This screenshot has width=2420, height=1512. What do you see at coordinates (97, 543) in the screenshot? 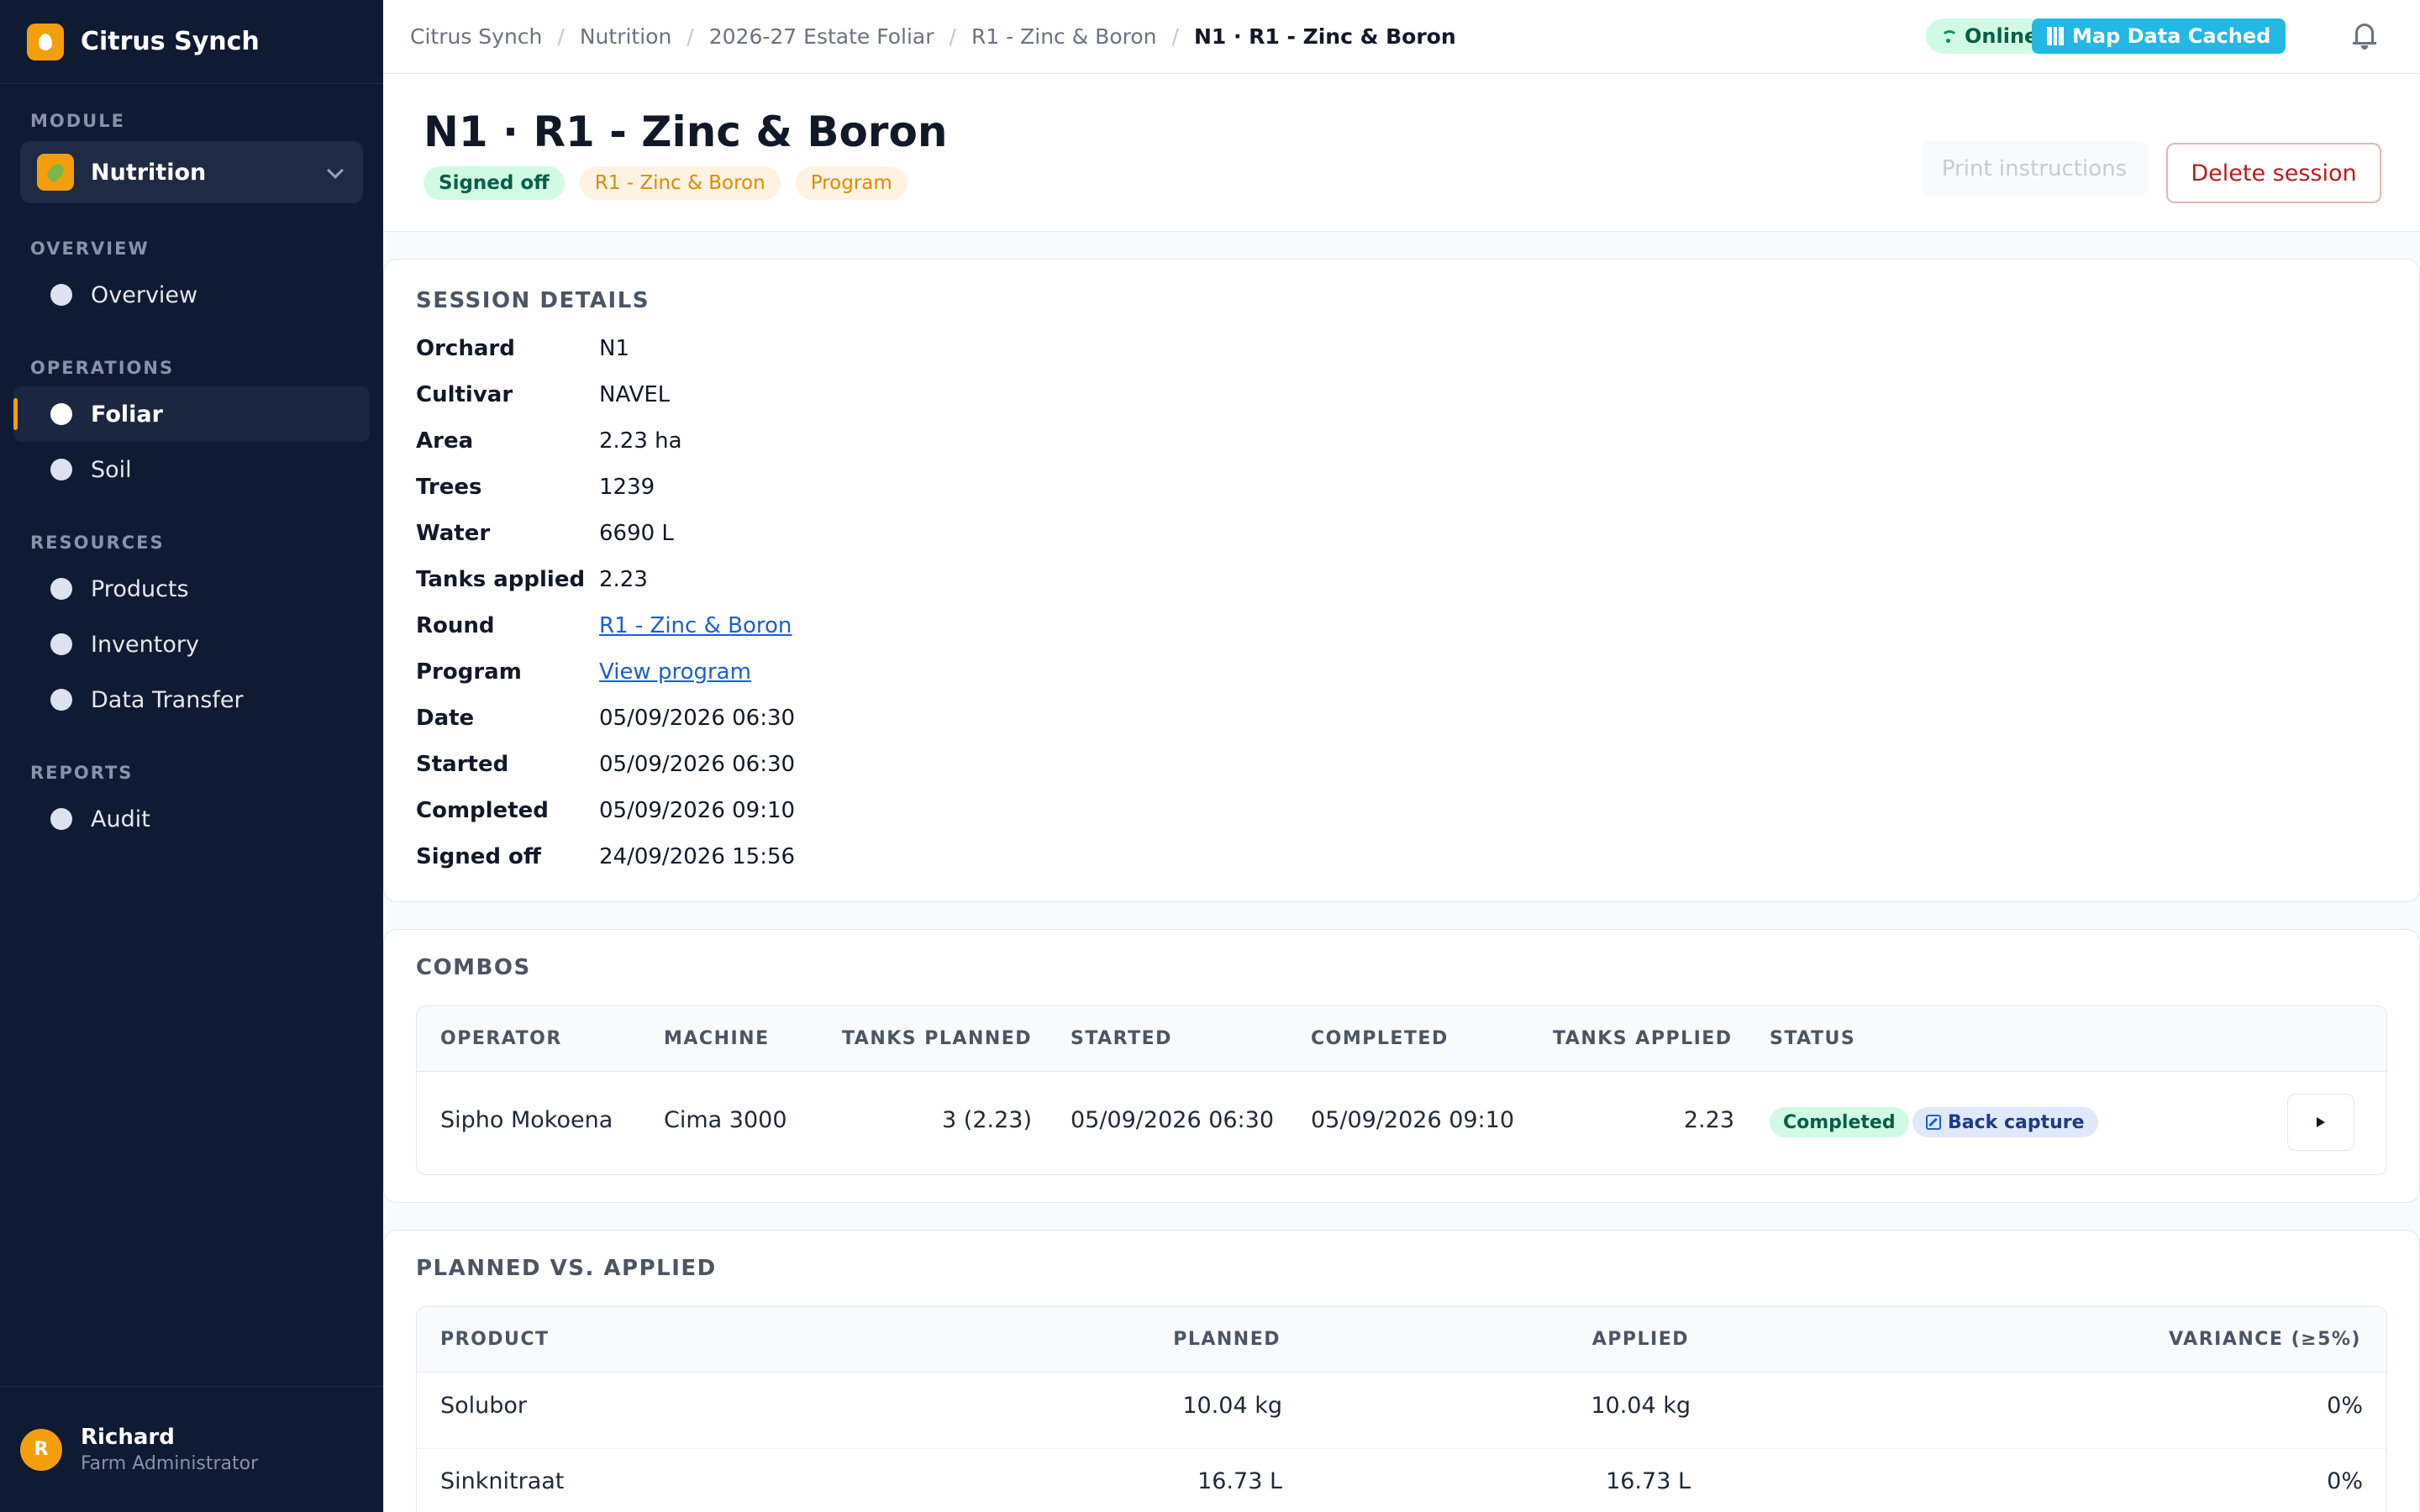
I see `nav-section-label: RESOURCES` at bounding box center [97, 543].